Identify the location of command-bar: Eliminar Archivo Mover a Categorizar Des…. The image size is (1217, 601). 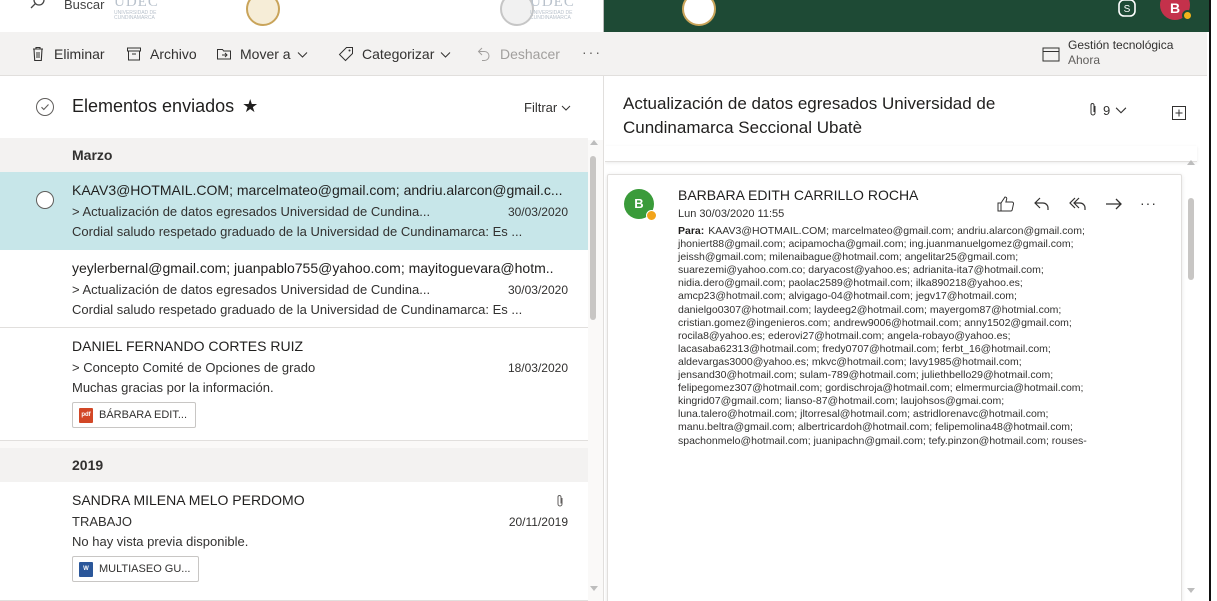
(603, 54).